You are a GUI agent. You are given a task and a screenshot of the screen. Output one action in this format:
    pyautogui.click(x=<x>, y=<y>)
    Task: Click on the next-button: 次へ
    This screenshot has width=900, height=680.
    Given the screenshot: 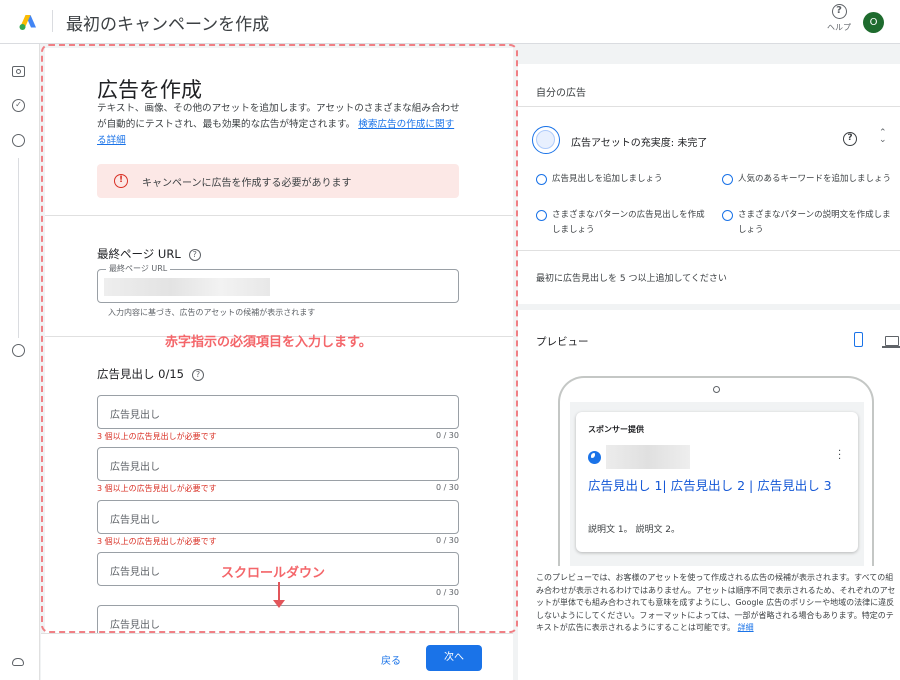 What is the action you would take?
    pyautogui.click(x=454, y=658)
    